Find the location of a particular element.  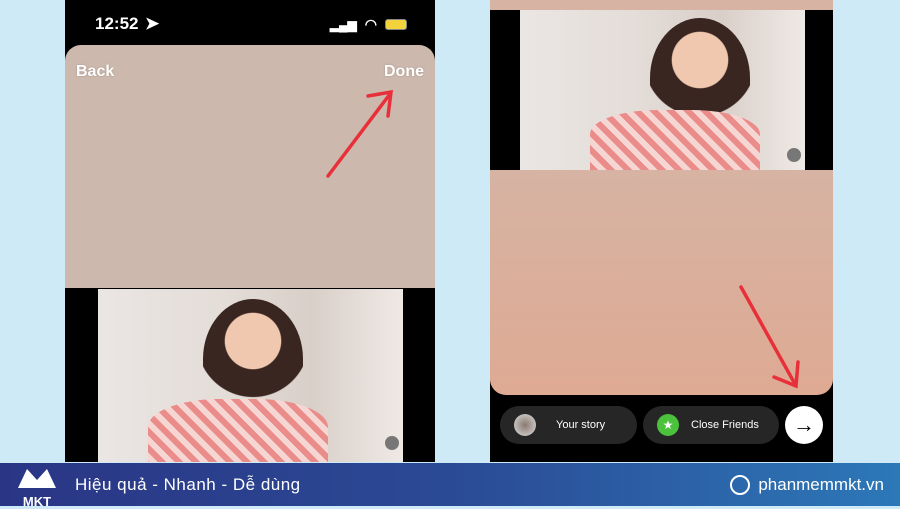

mkt-logo: MKT is located at coordinates (37, 487).